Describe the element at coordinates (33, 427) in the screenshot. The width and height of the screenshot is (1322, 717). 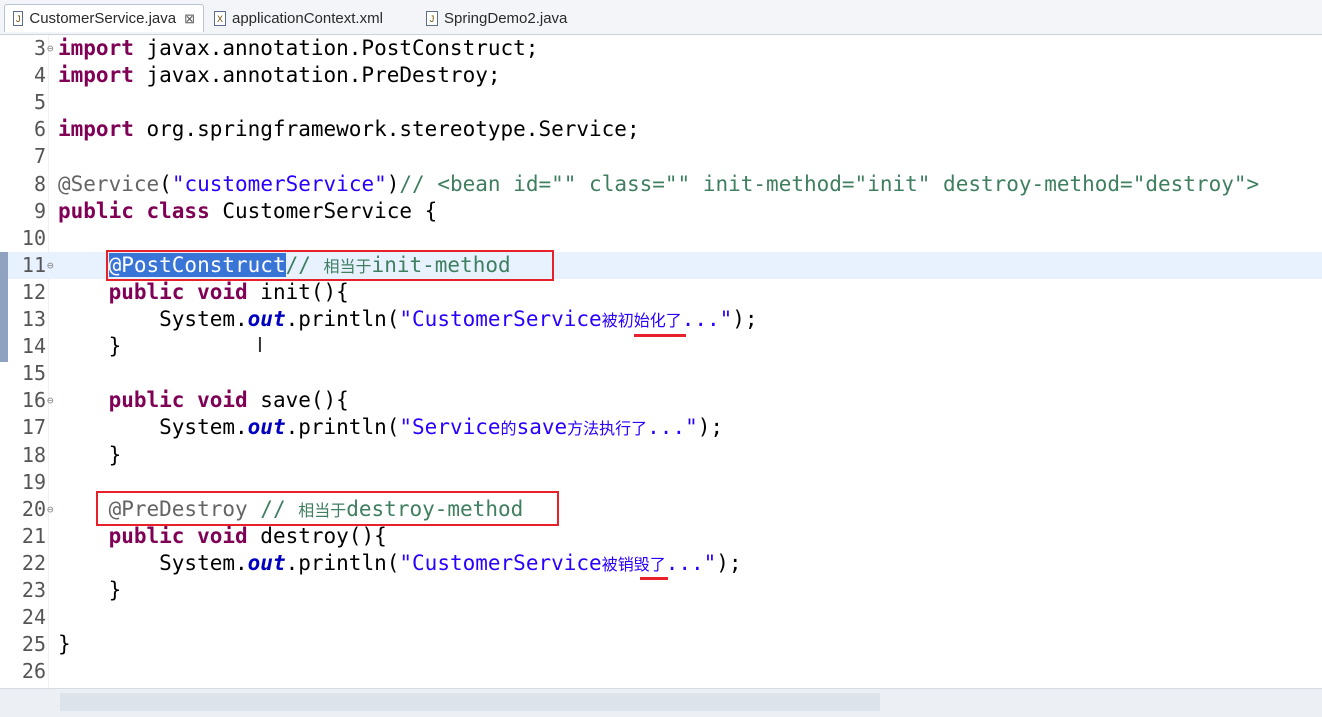
I see `line-number: 17` at that location.